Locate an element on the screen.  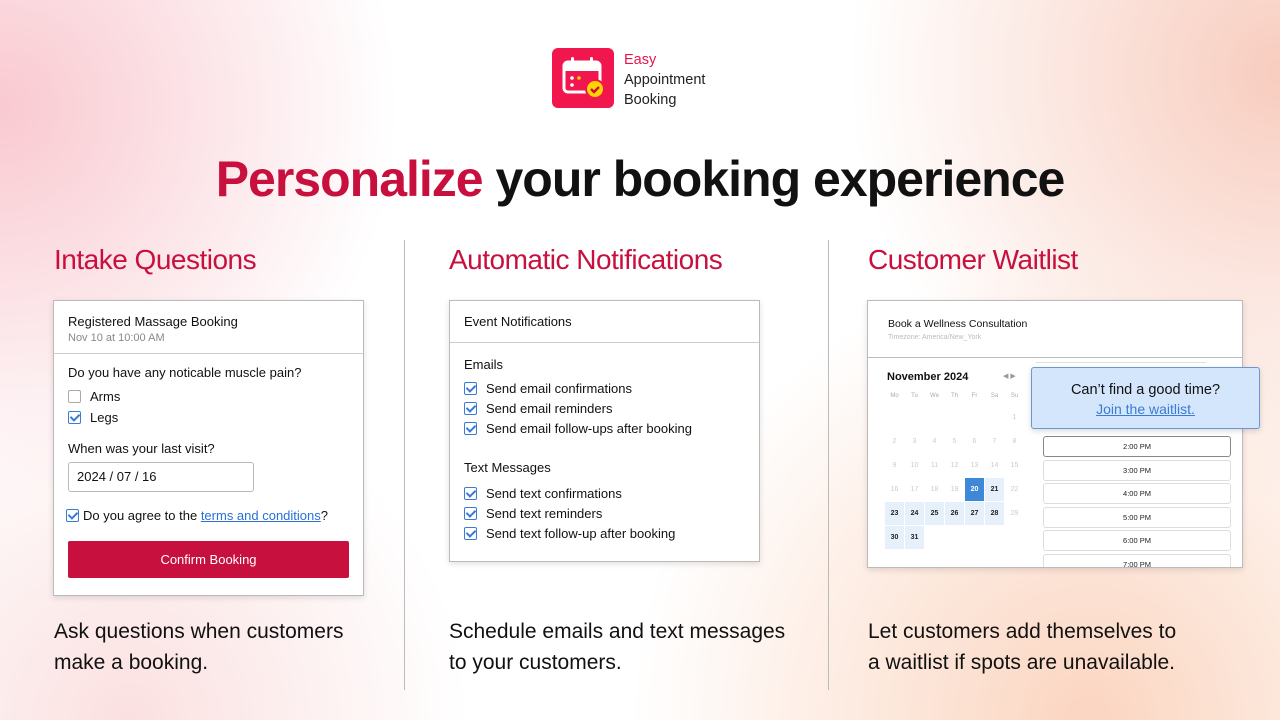
option-label: Send text reminders is located at coordinates (544, 513).